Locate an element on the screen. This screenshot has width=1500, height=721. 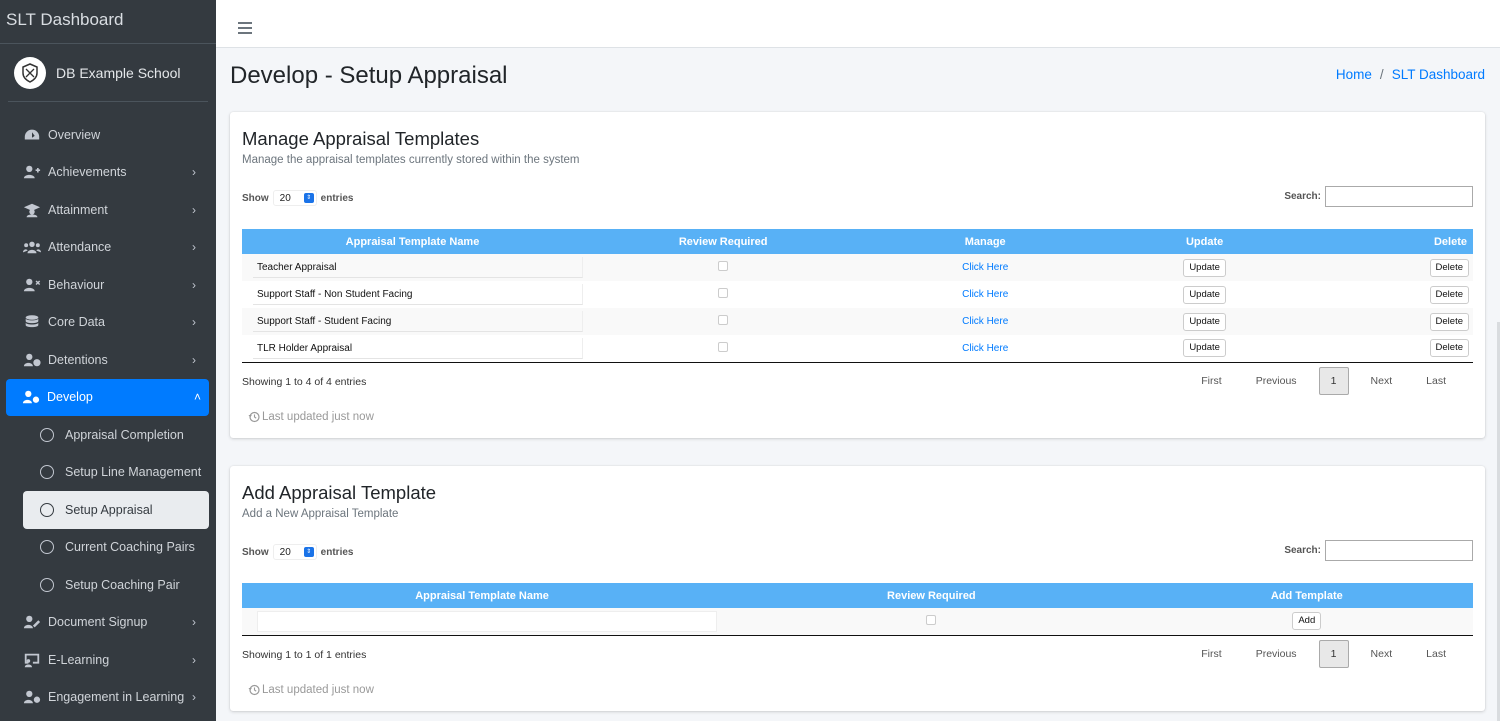
user-plus-icon is located at coordinates (32, 172).